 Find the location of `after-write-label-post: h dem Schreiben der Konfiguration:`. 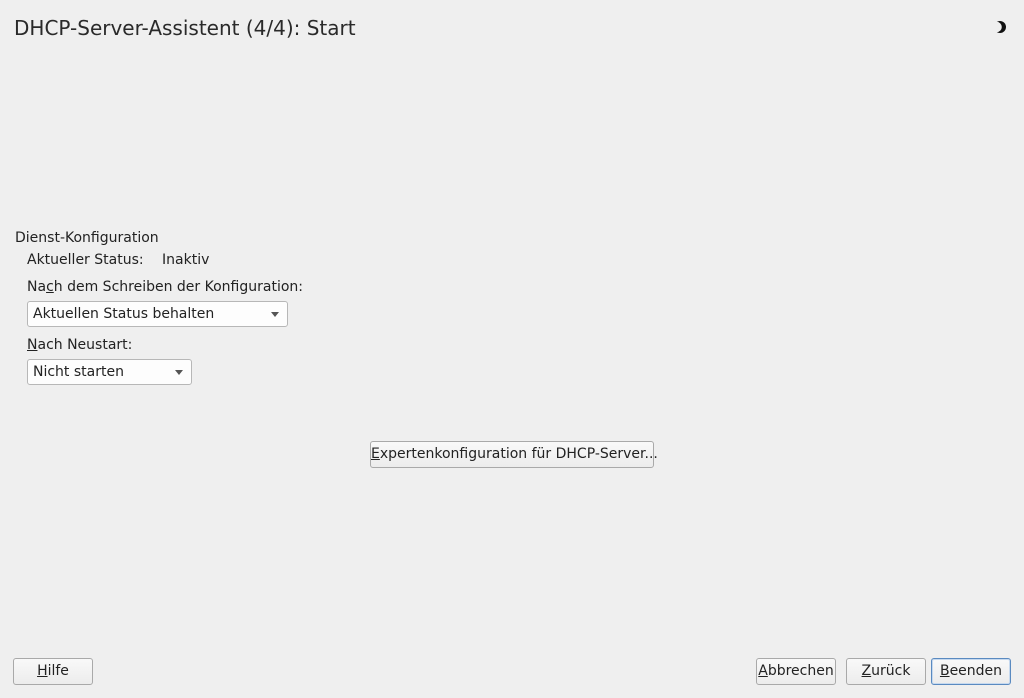

after-write-label-post: h dem Schreiben der Konfiguration: is located at coordinates (178, 287).